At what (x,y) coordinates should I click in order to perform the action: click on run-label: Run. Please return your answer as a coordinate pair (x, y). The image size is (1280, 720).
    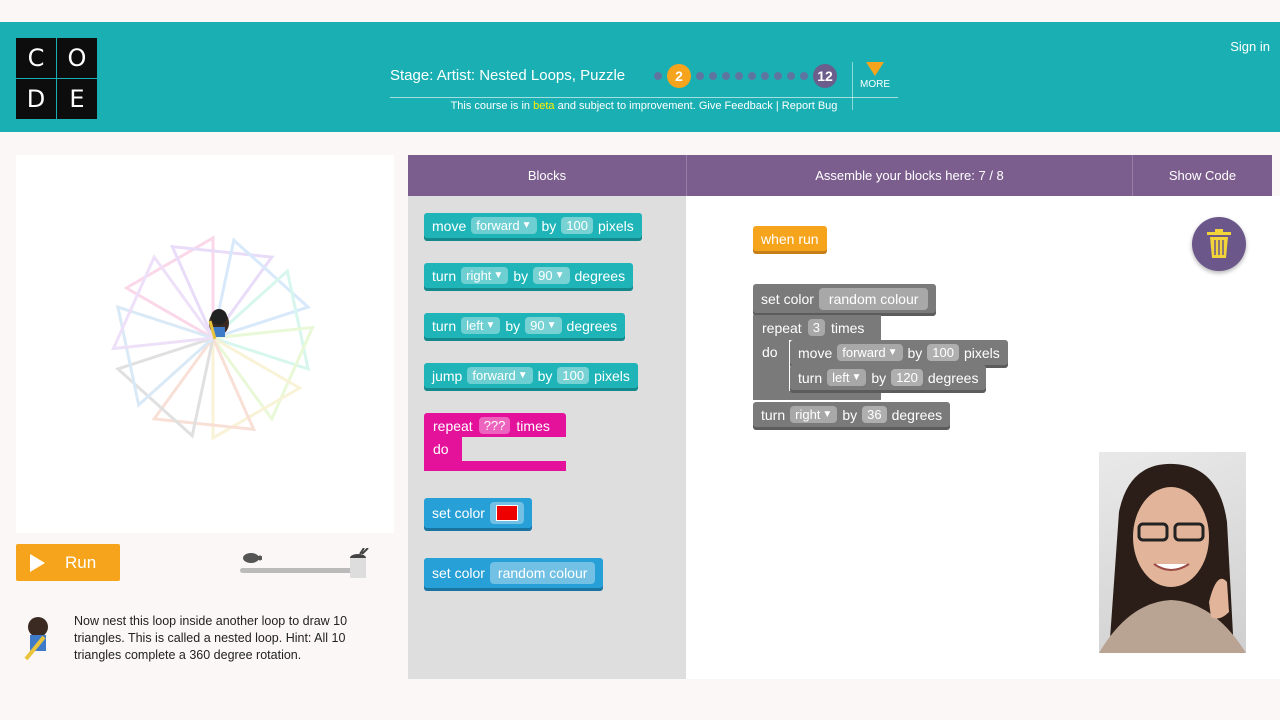
    Looking at the image, I should click on (81, 562).